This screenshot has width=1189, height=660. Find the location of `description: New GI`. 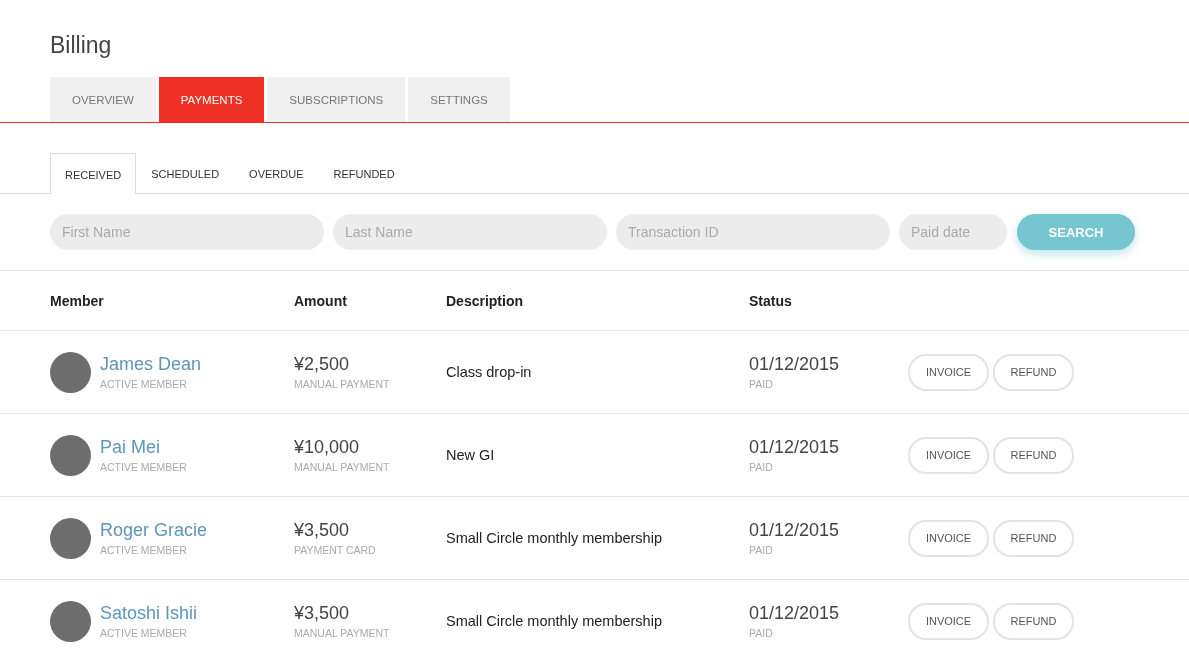

description: New GI is located at coordinates (471, 455).